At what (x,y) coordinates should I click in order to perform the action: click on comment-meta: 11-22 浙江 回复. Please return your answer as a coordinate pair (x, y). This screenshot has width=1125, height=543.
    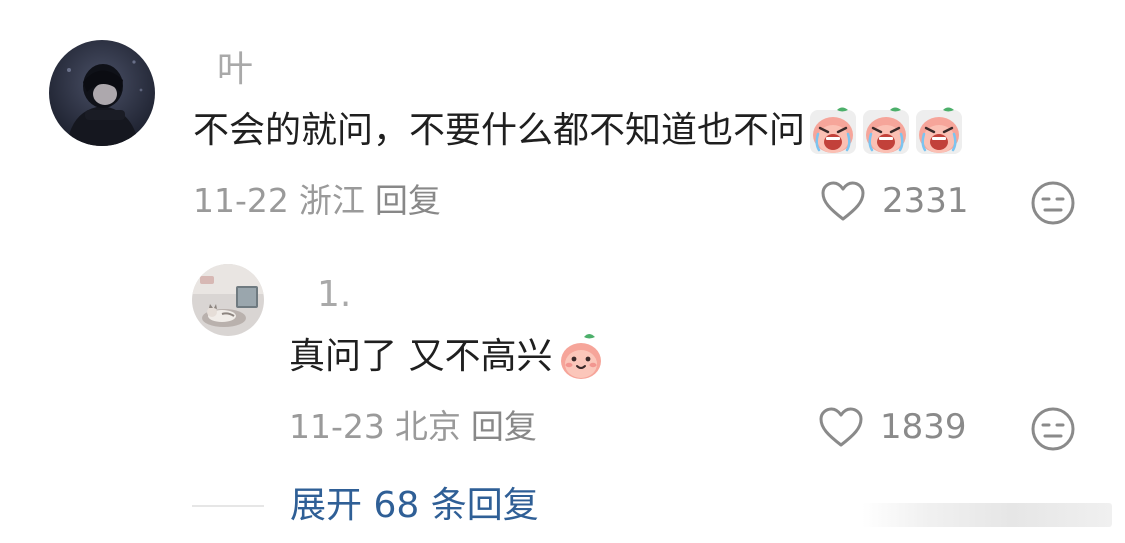
    Looking at the image, I should click on (317, 200).